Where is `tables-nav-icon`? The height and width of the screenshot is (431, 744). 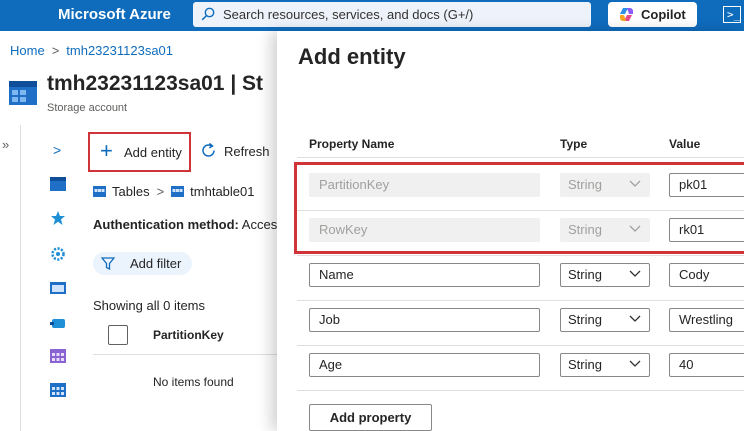 tables-nav-icon is located at coordinates (58, 390).